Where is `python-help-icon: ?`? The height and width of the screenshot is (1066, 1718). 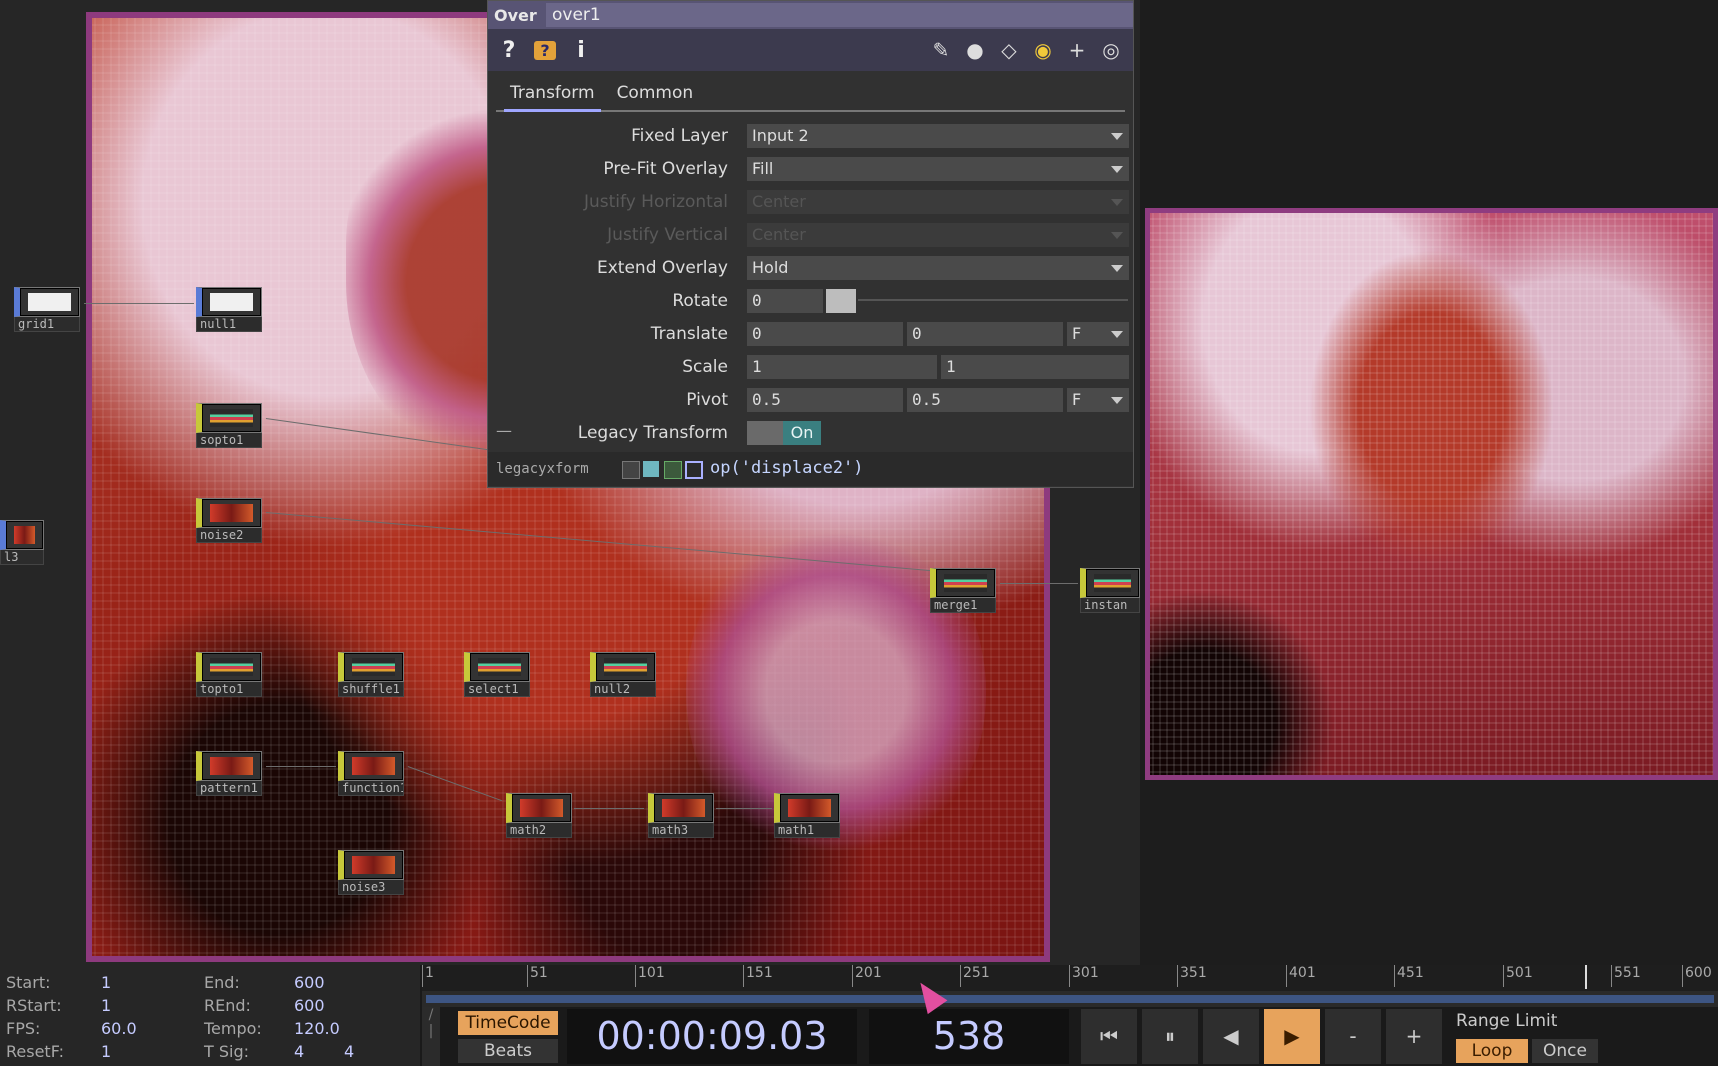
python-help-icon: ? is located at coordinates (545, 50).